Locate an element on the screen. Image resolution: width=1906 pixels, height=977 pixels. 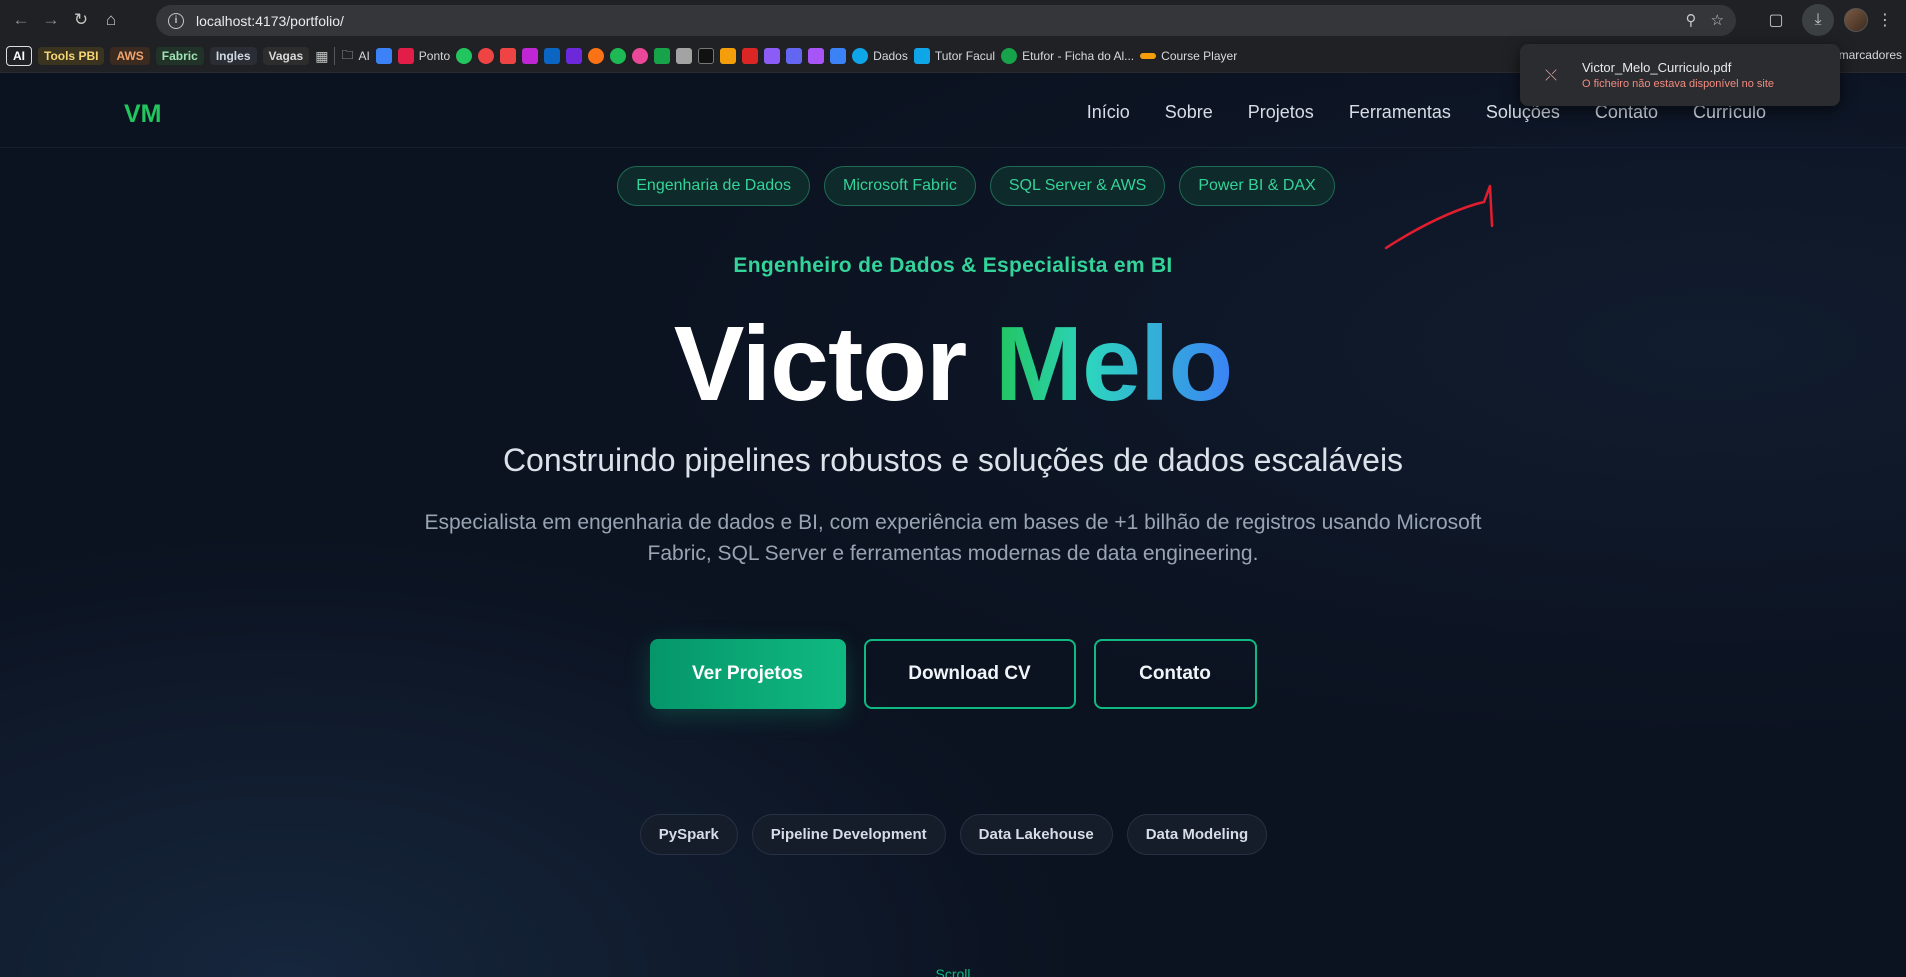
app-w-icon is located at coordinates (662, 56).